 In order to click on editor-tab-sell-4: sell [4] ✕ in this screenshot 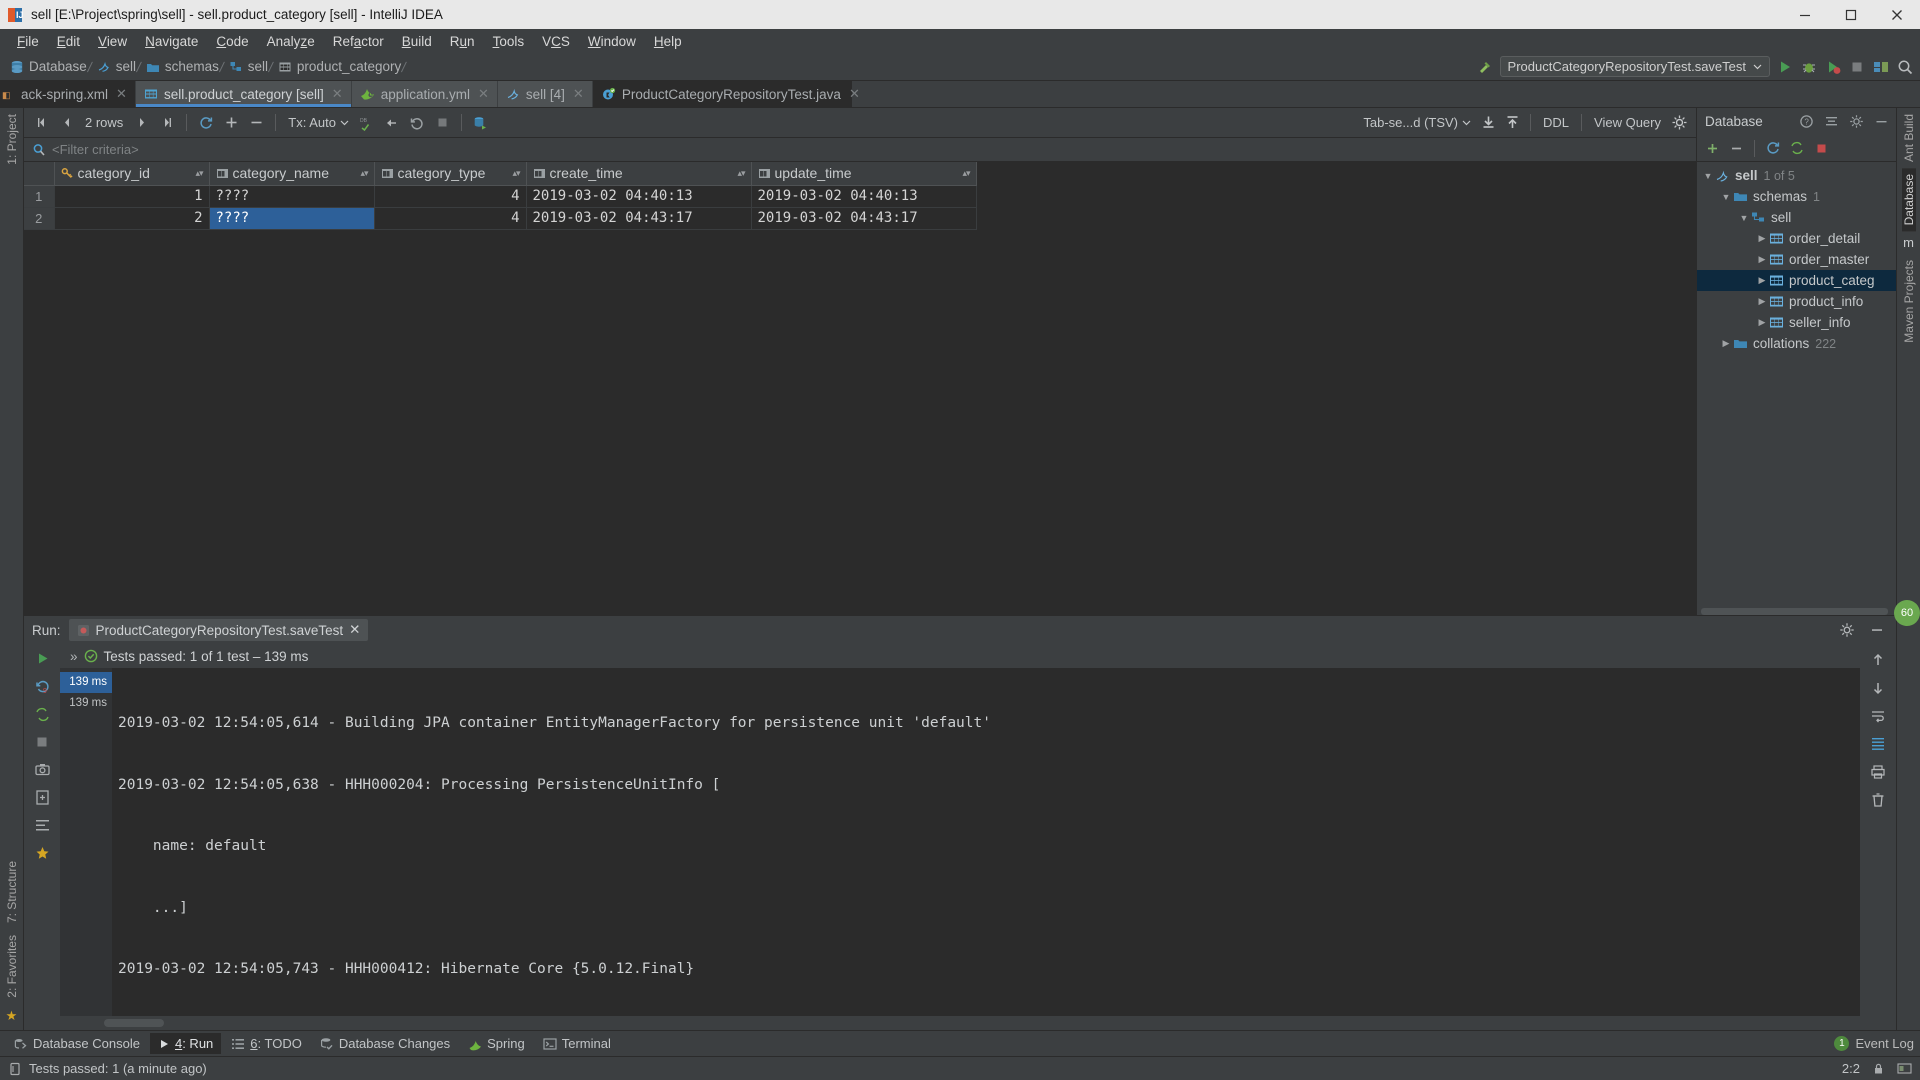, I will do `click(545, 94)`.